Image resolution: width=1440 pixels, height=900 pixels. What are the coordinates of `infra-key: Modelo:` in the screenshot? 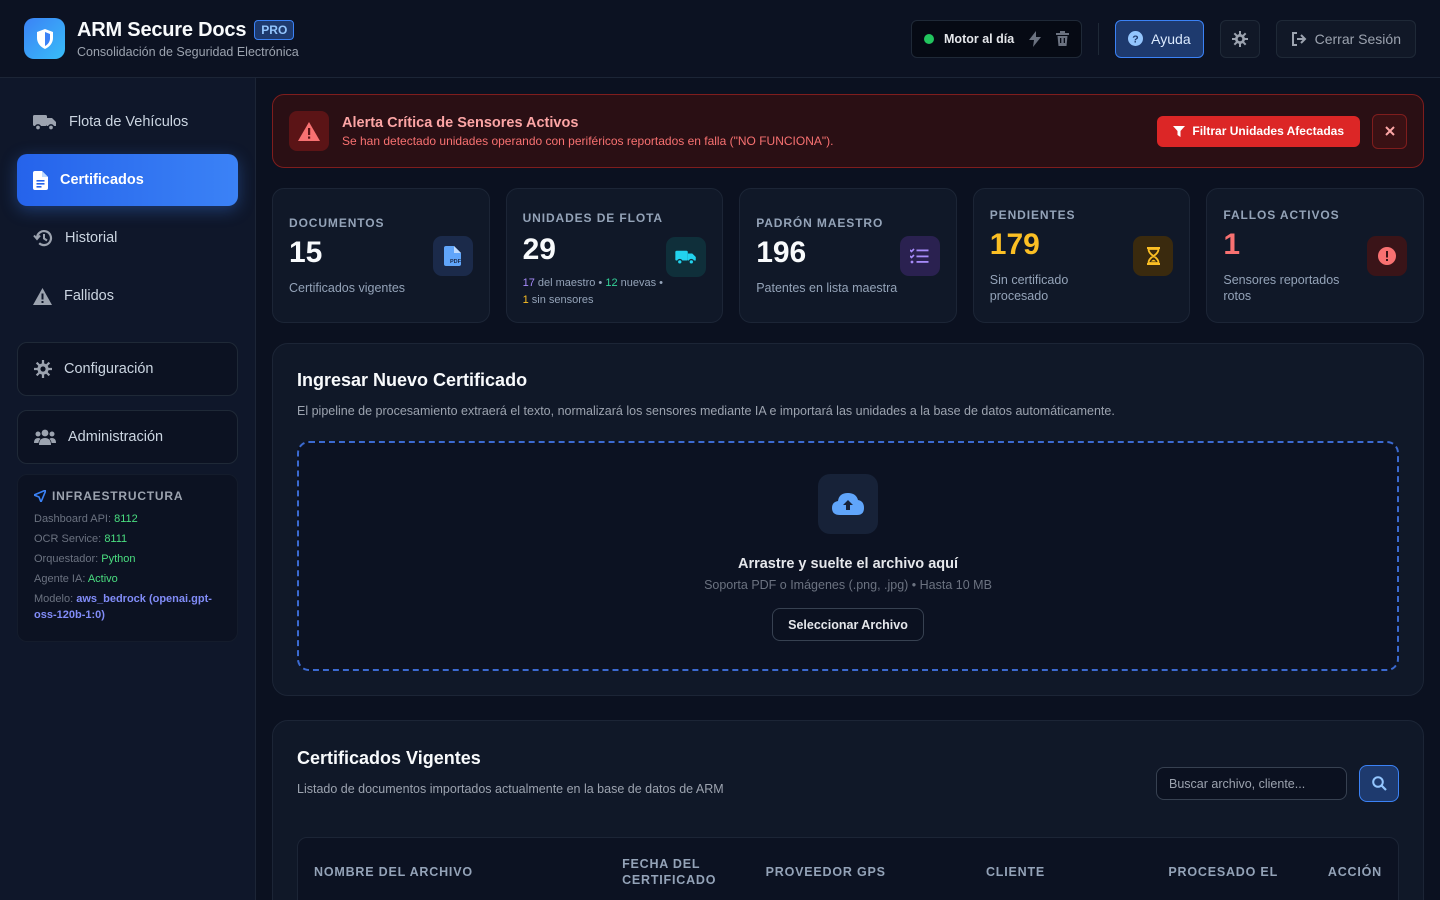 It's located at (54, 599).